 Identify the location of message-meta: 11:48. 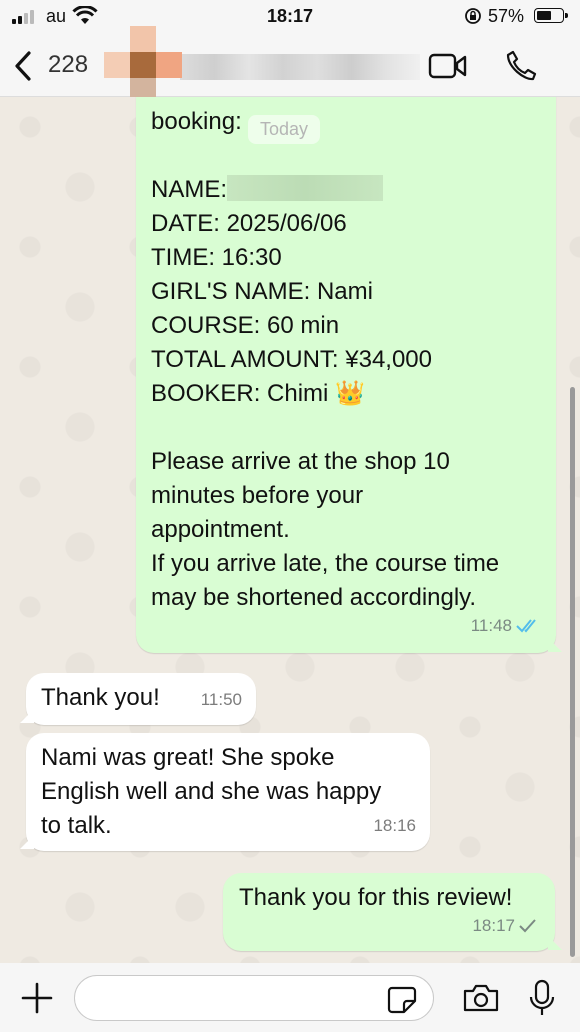
(506, 626).